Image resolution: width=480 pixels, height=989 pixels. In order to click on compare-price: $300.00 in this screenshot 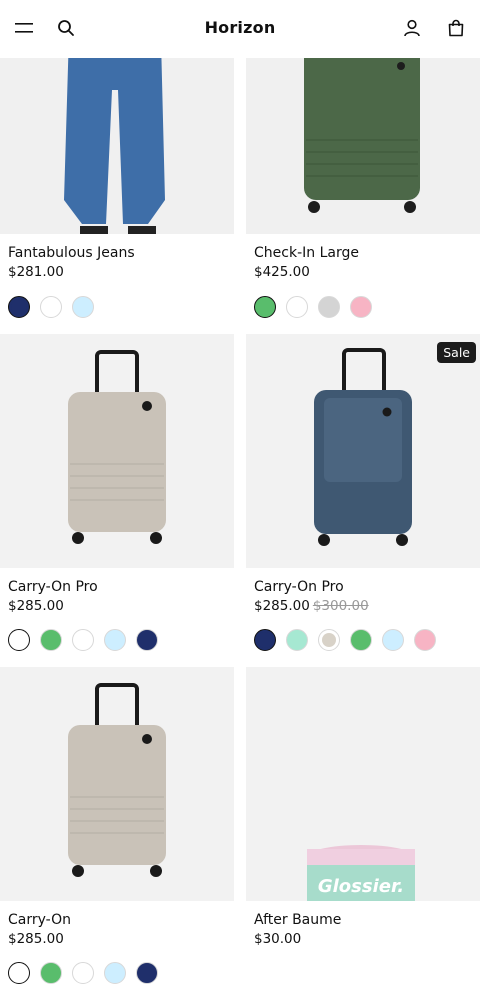, I will do `click(340, 606)`.